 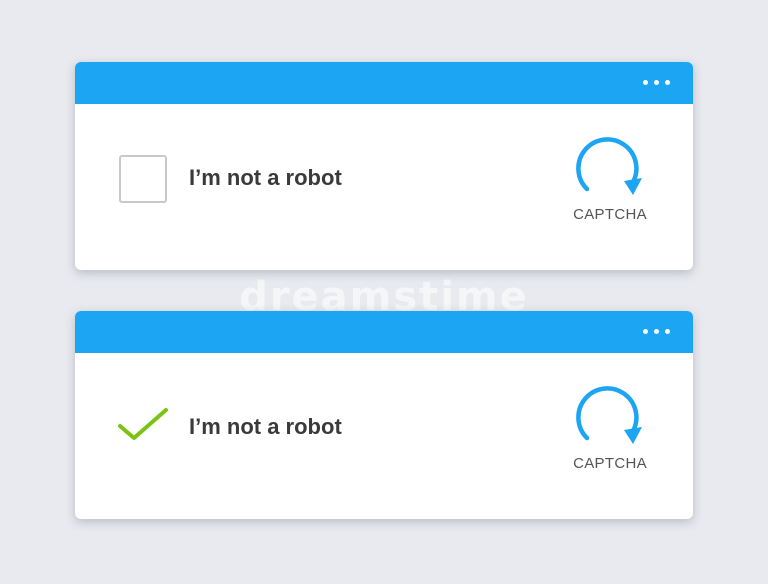 I want to click on robot-checkbox, so click(x=143, y=179).